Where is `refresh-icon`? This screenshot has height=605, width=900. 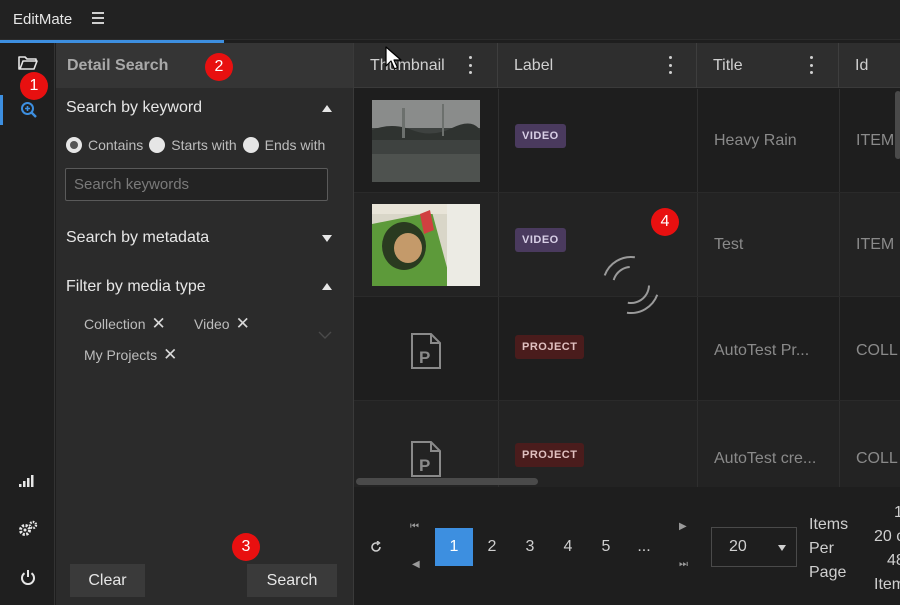 refresh-icon is located at coordinates (376, 547).